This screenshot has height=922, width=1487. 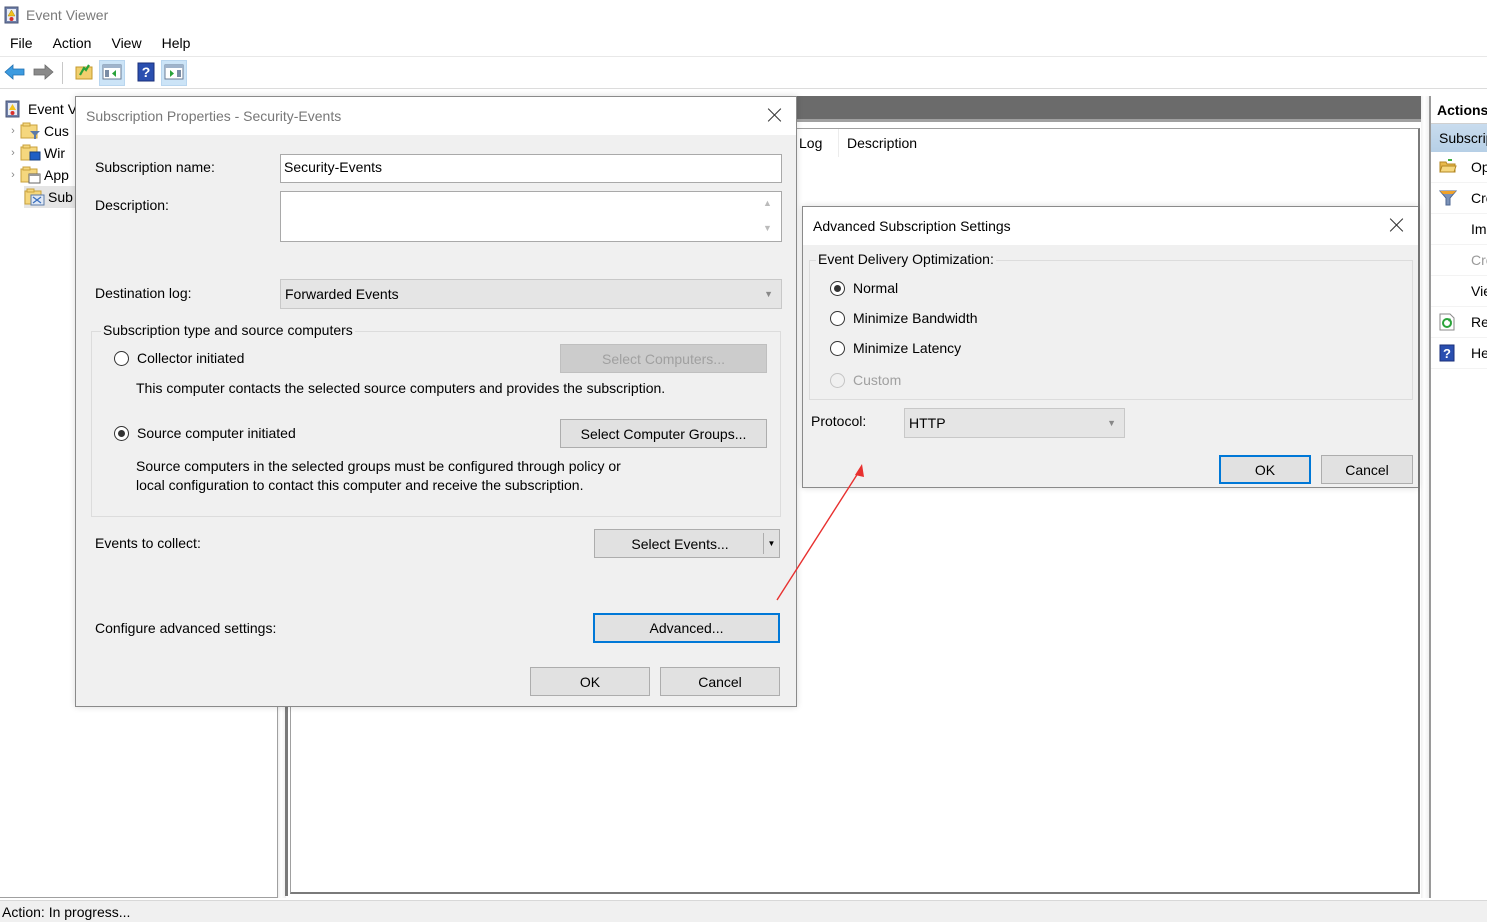 I want to click on right-splitter, so click(x=1425, y=497).